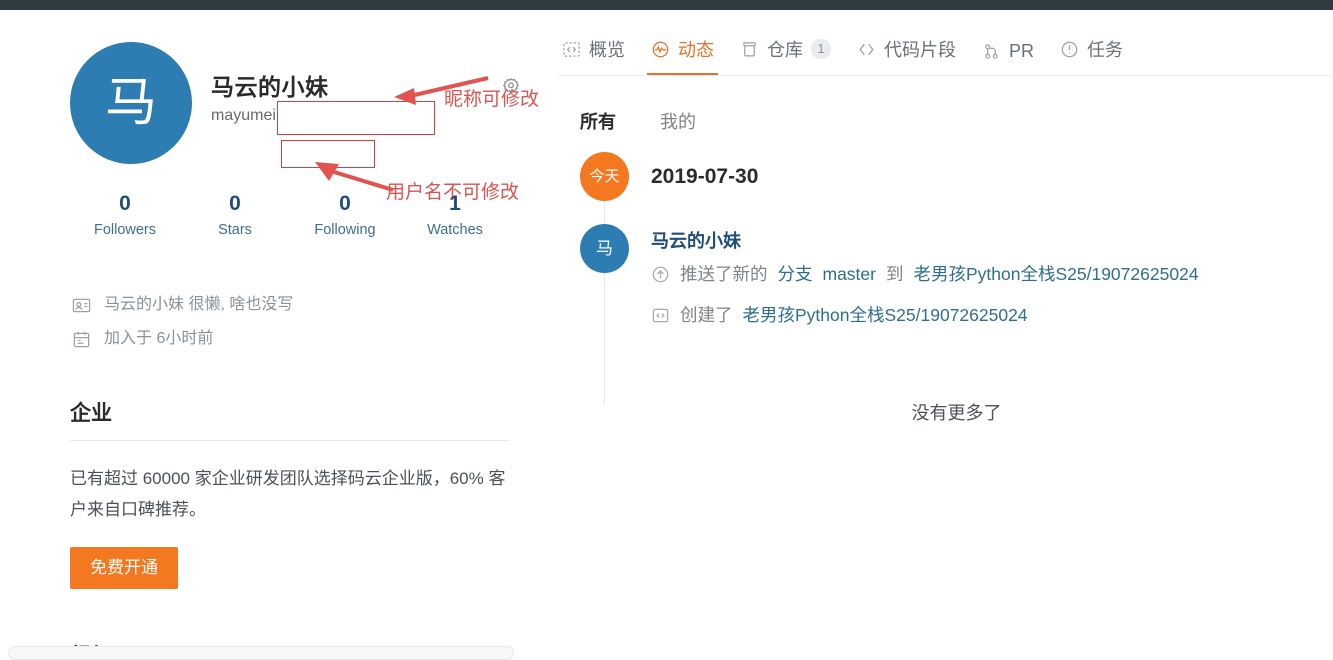 This screenshot has height=660, width=1333. I want to click on filter-mine: 我的, so click(678, 121).